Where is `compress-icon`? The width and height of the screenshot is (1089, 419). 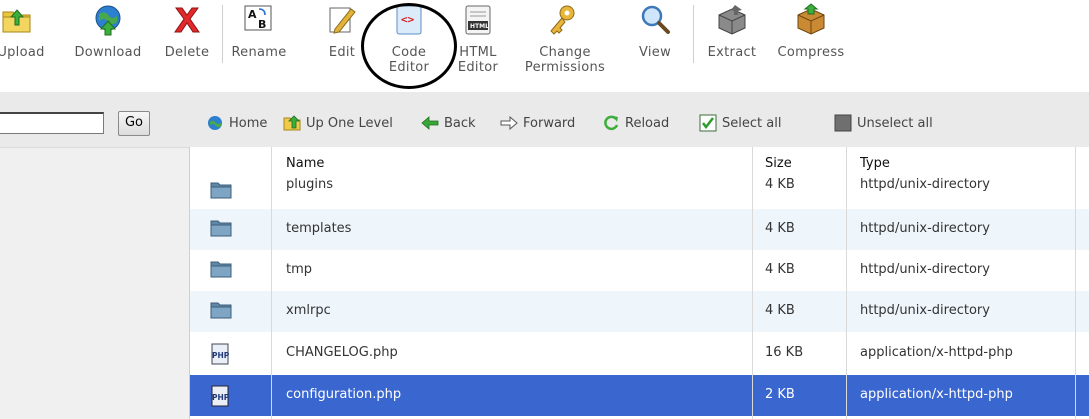 compress-icon is located at coordinates (811, 19).